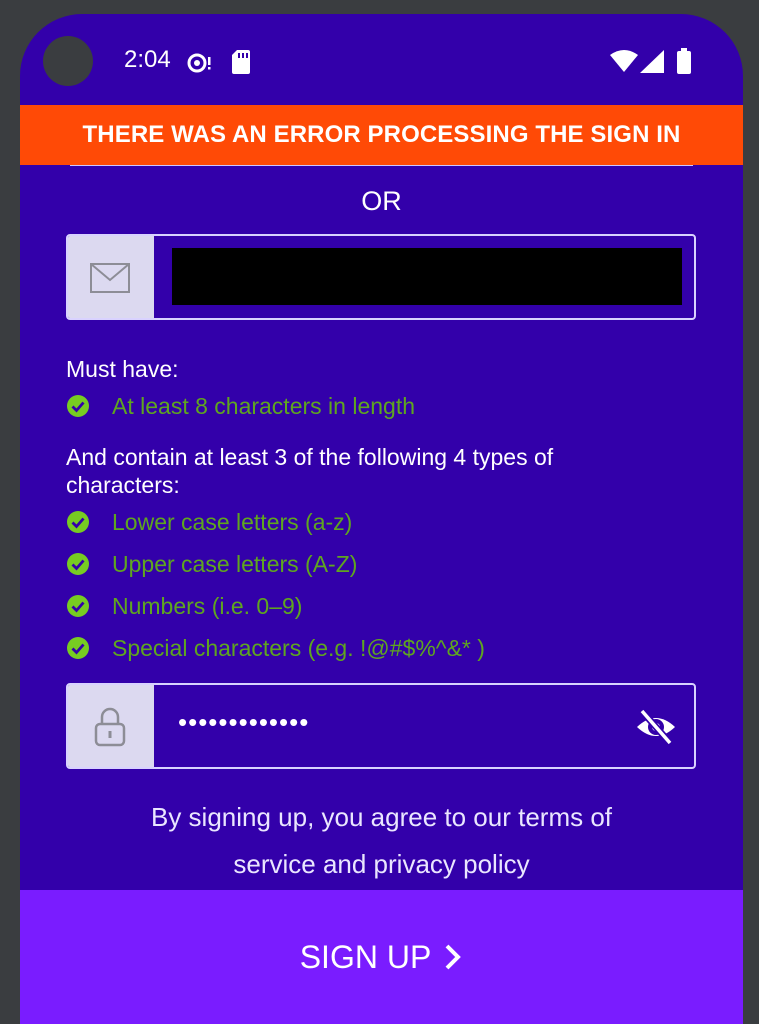 This screenshot has width=759, height=1024. Describe the element at coordinates (381, 817) in the screenshot. I see `terms-line-1: By signing up, you agree to our terms of` at that location.